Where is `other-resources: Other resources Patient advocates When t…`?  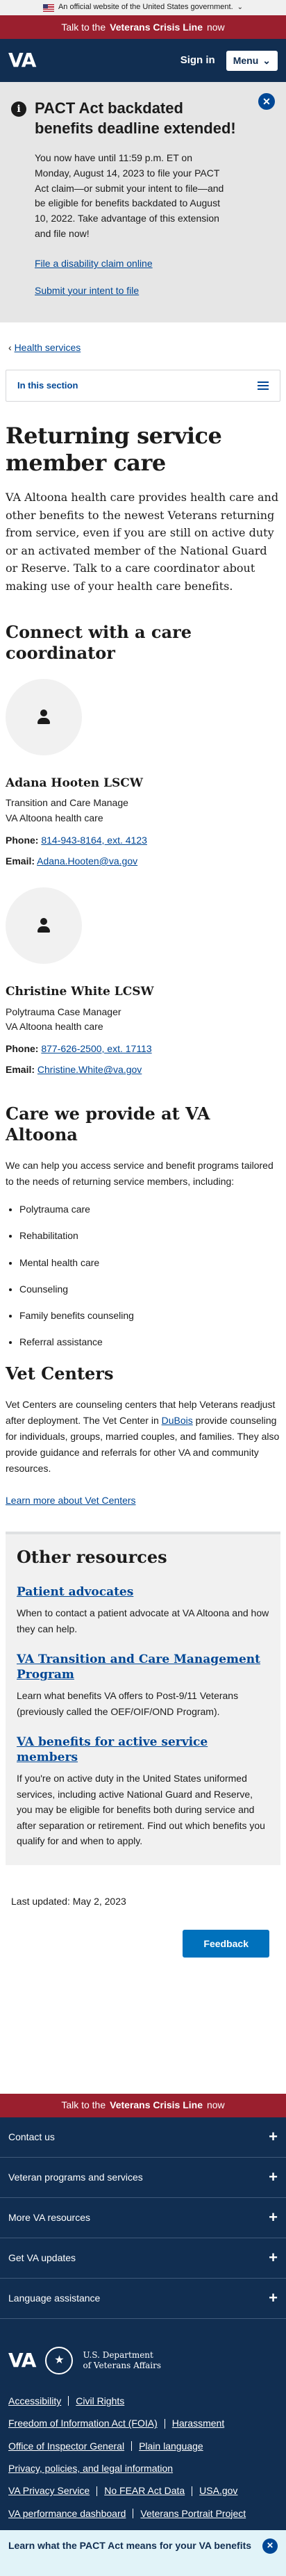
other-resources: Other resources Patient advocates When t… is located at coordinates (143, 1698).